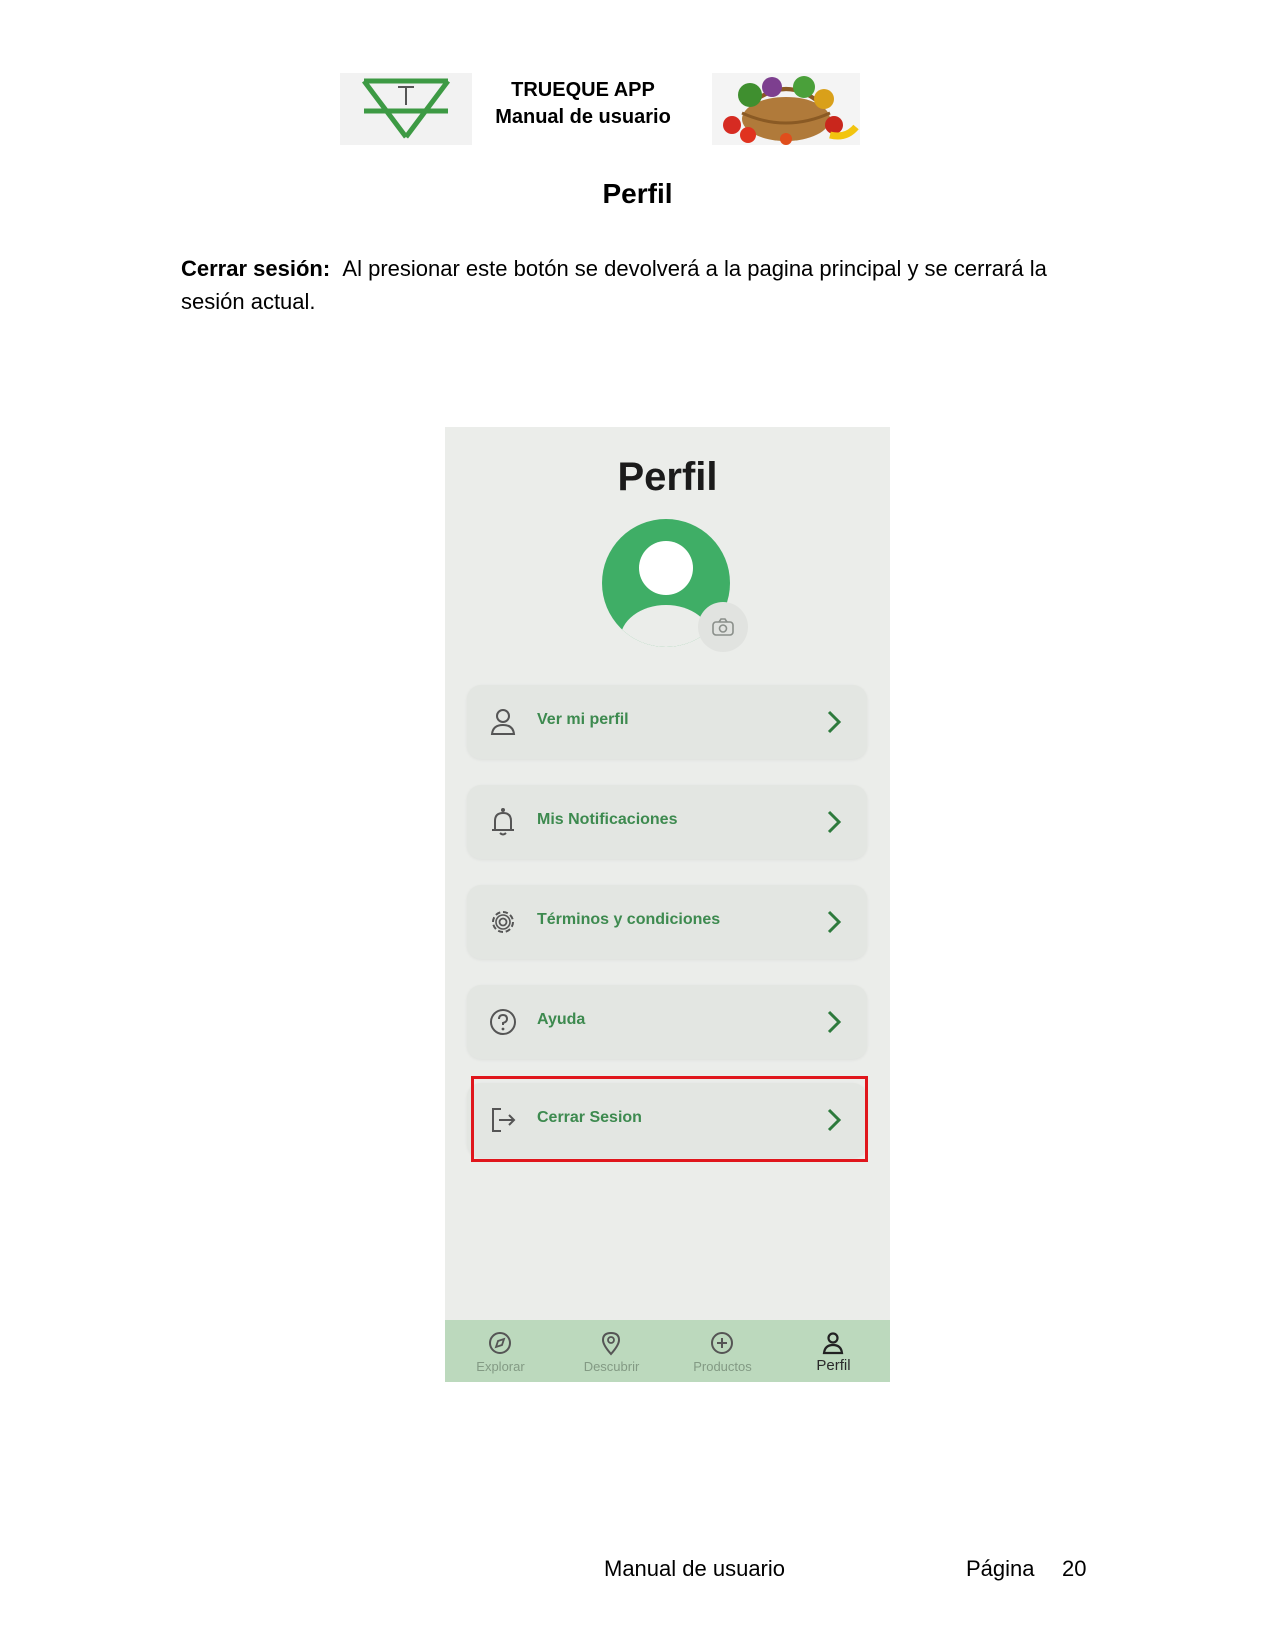  I want to click on highlight-box, so click(669, 1119).